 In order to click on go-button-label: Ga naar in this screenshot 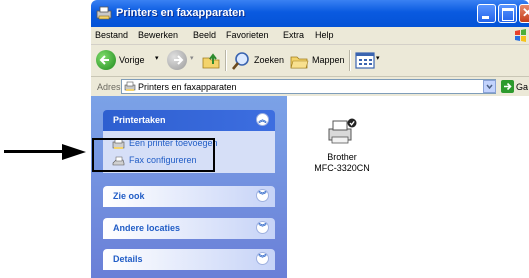, I will do `click(522, 87)`.